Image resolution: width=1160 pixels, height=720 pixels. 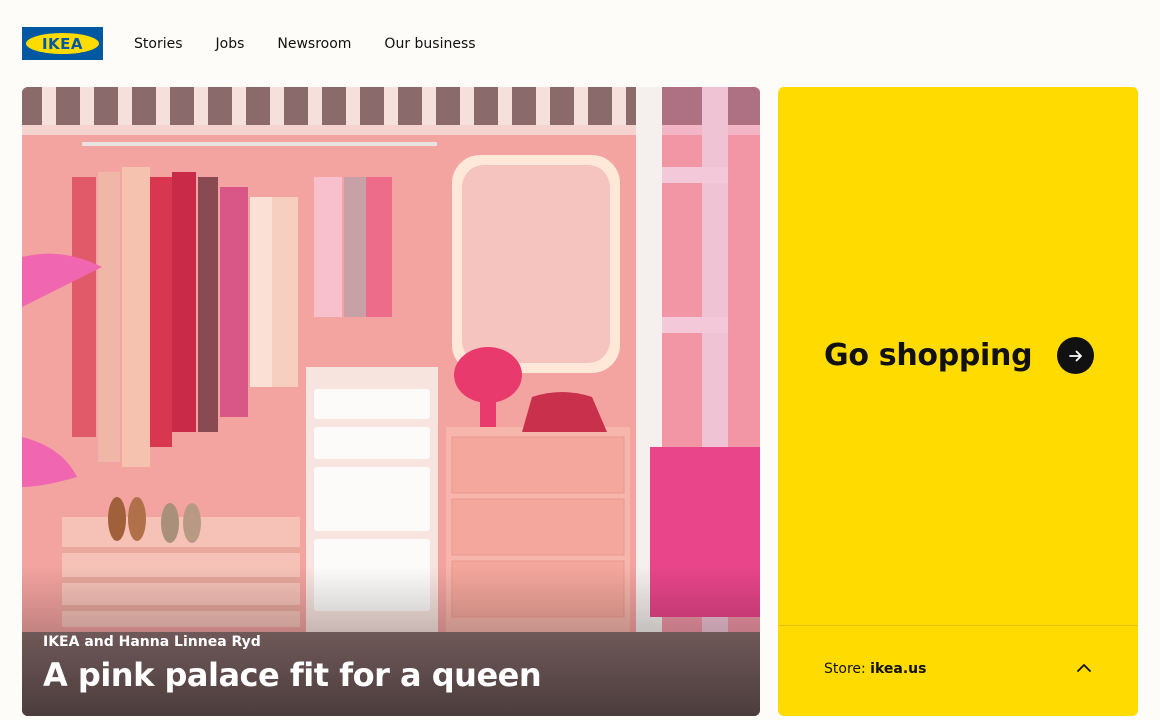 What do you see at coordinates (928, 355) in the screenshot?
I see `go-shopping-title: Go shopping` at bounding box center [928, 355].